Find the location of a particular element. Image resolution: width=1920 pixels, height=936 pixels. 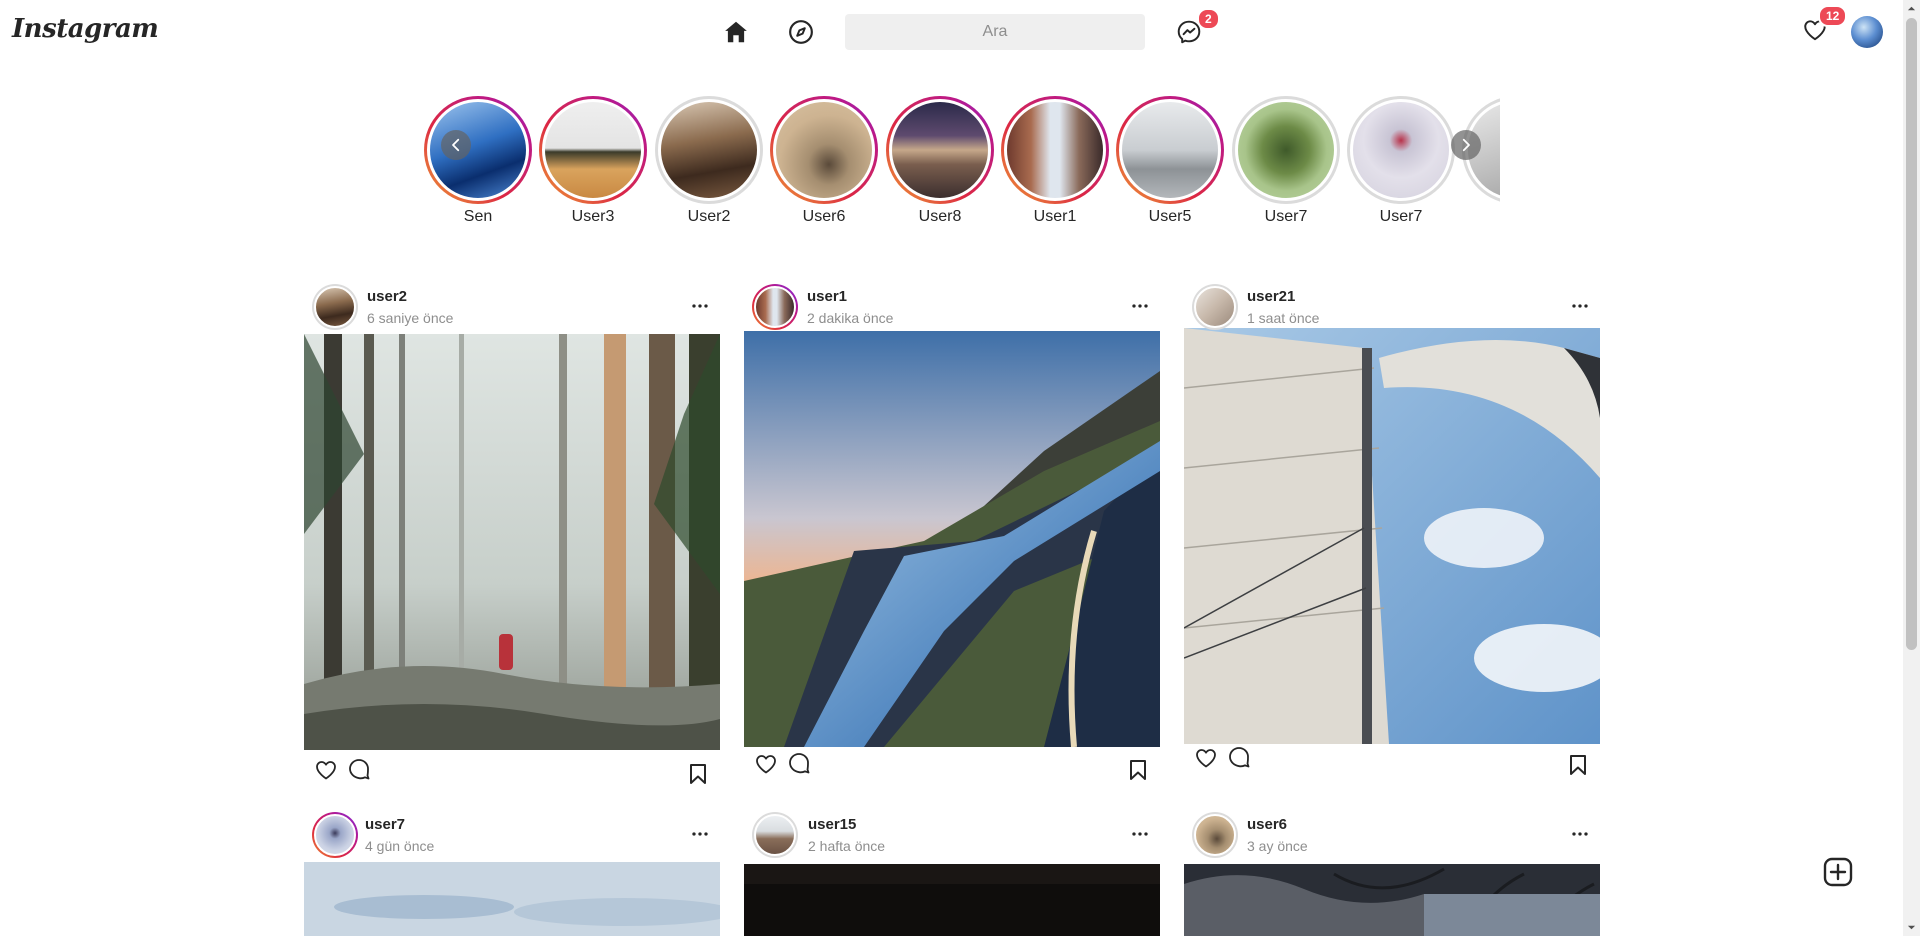

post-timestamp: 4 gün önce is located at coordinates (400, 846).